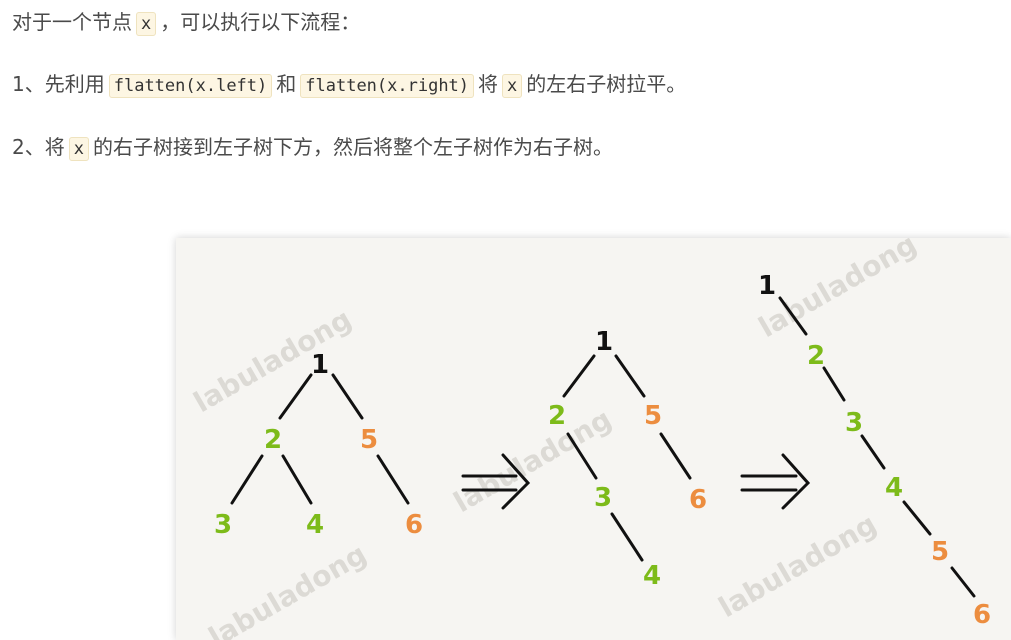 The image size is (1011, 640). Describe the element at coordinates (352, 147) in the screenshot. I see `step2-text-b: 的右子树接到左子树下方，然后将整个左子树作为右子树。` at that location.